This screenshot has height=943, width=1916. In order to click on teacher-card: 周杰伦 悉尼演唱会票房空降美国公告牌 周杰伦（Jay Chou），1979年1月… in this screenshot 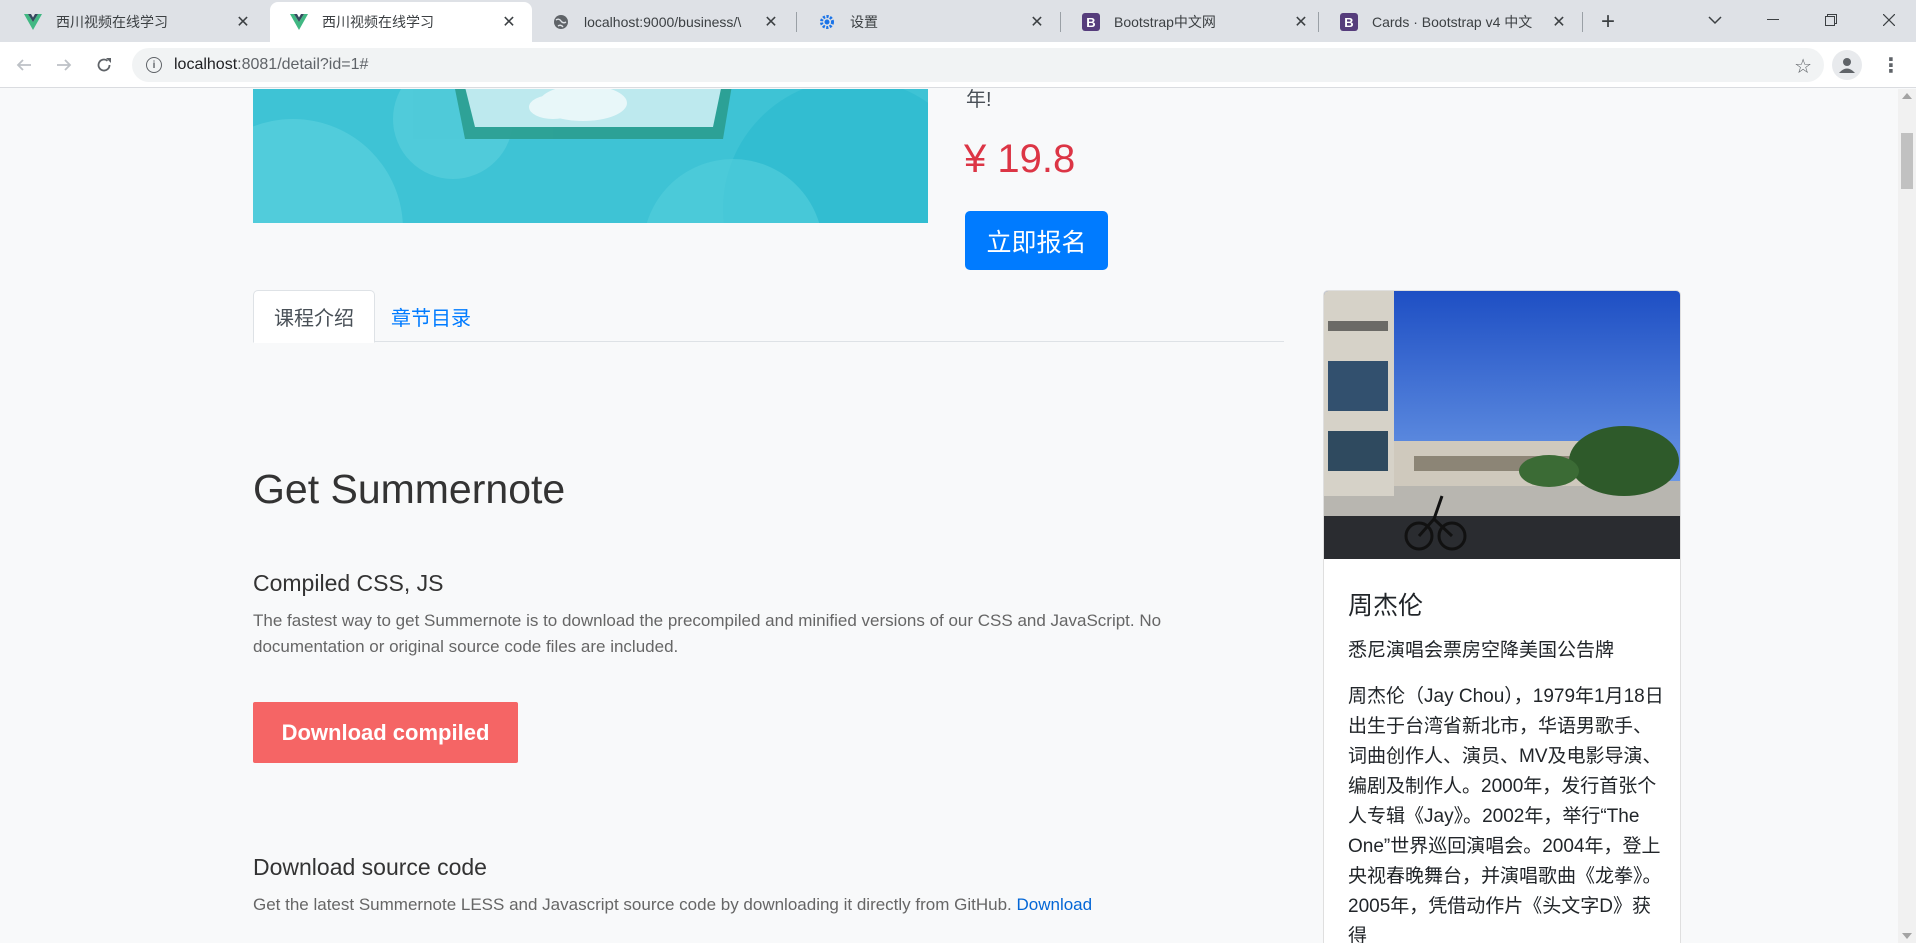, I will do `click(1502, 616)`.